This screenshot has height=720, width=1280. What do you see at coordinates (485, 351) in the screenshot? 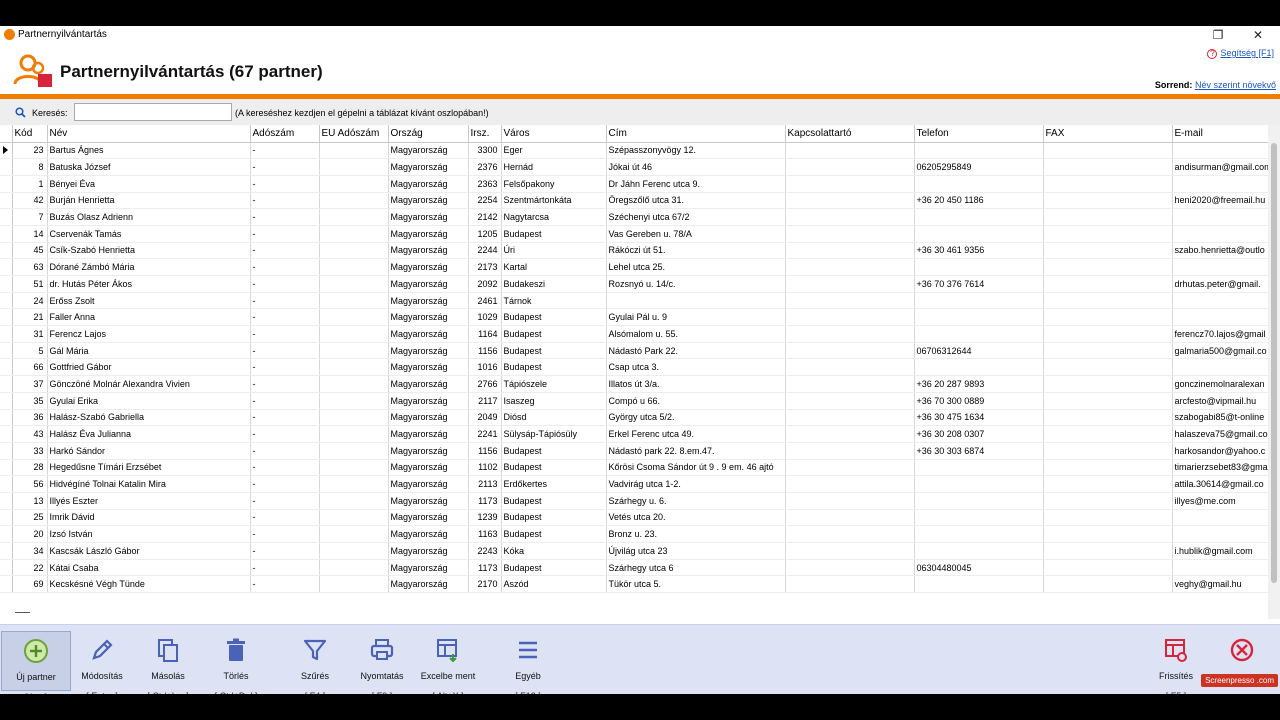
I see `table-cell: 1156` at bounding box center [485, 351].